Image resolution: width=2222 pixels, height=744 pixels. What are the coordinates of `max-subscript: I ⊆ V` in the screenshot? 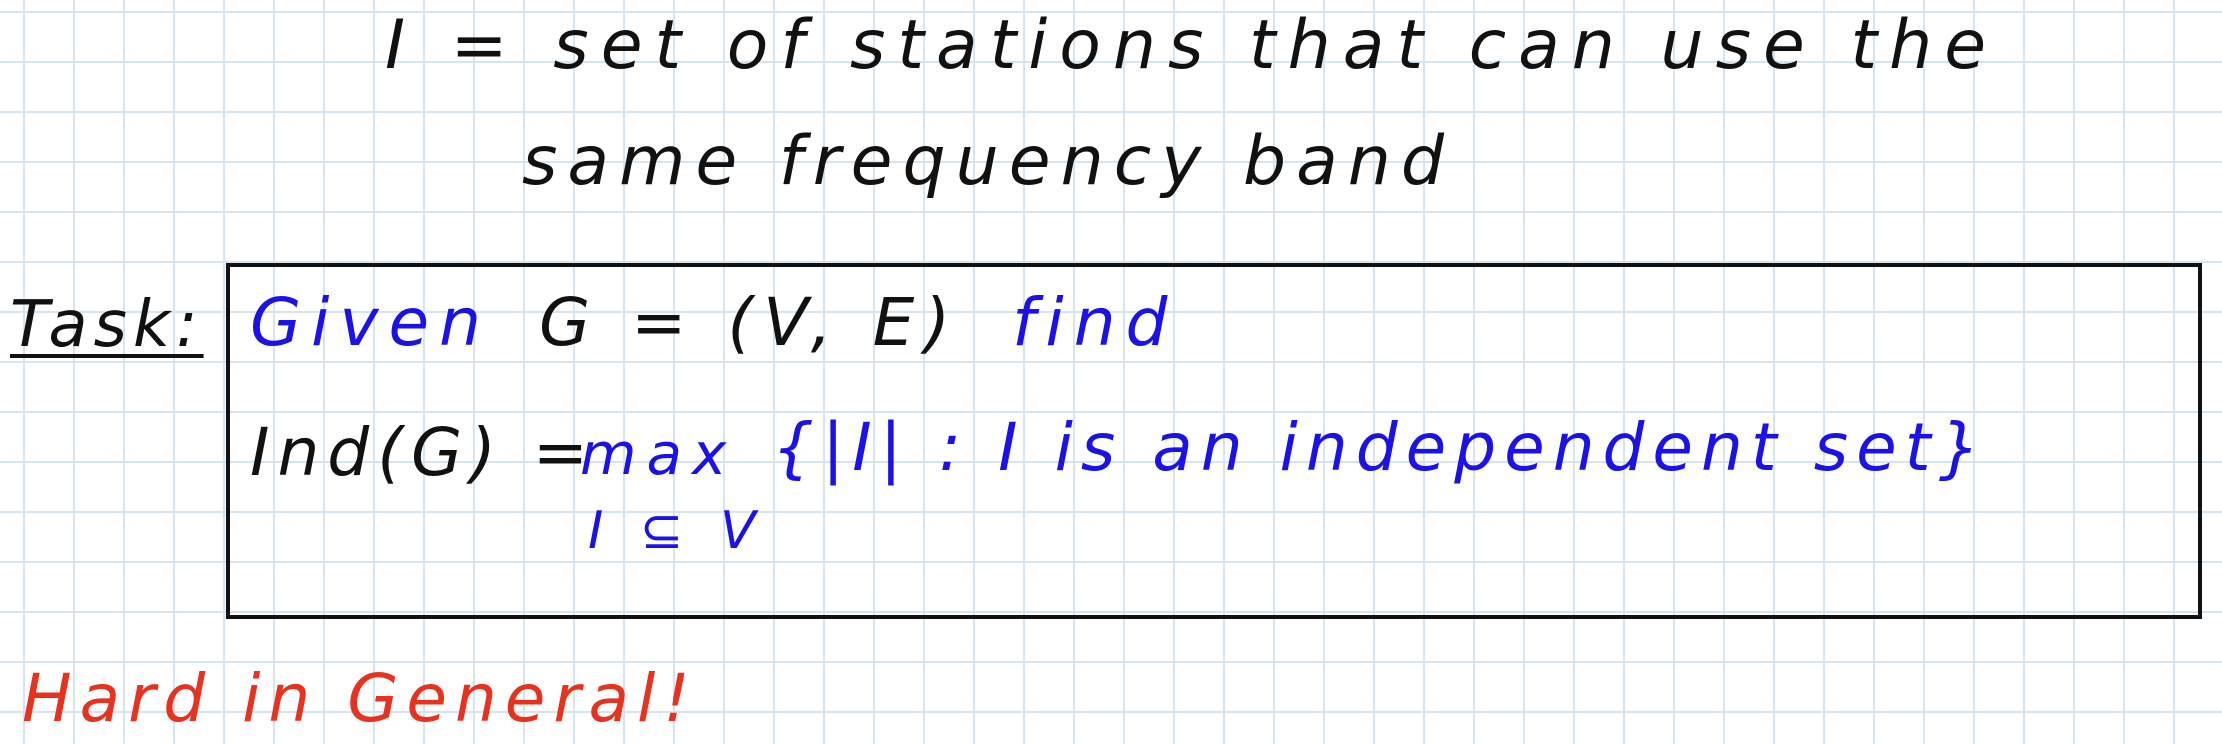 It's located at (677, 531).